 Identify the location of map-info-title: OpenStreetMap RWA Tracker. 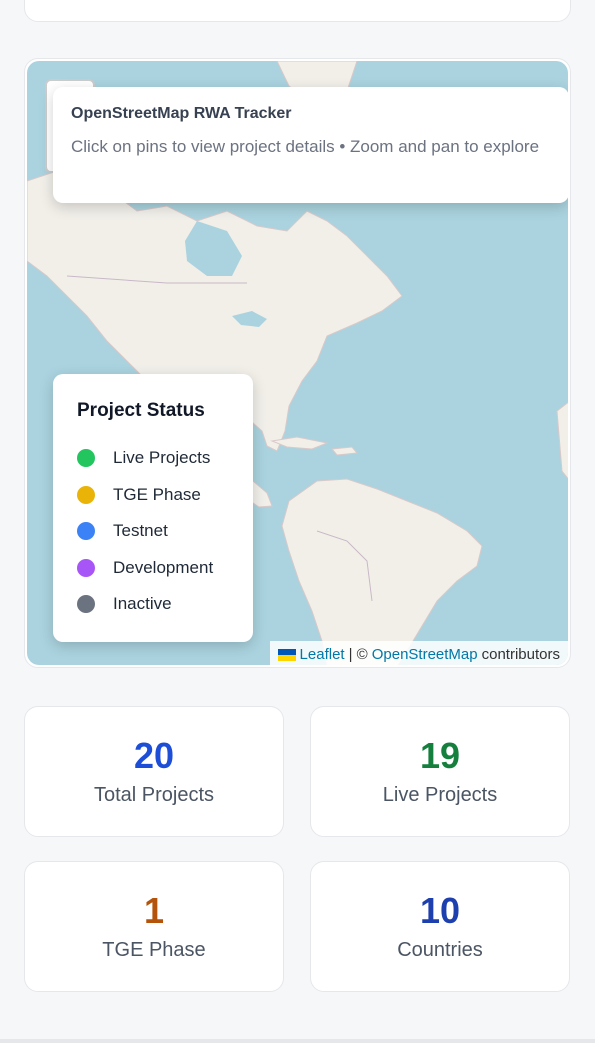
(181, 113).